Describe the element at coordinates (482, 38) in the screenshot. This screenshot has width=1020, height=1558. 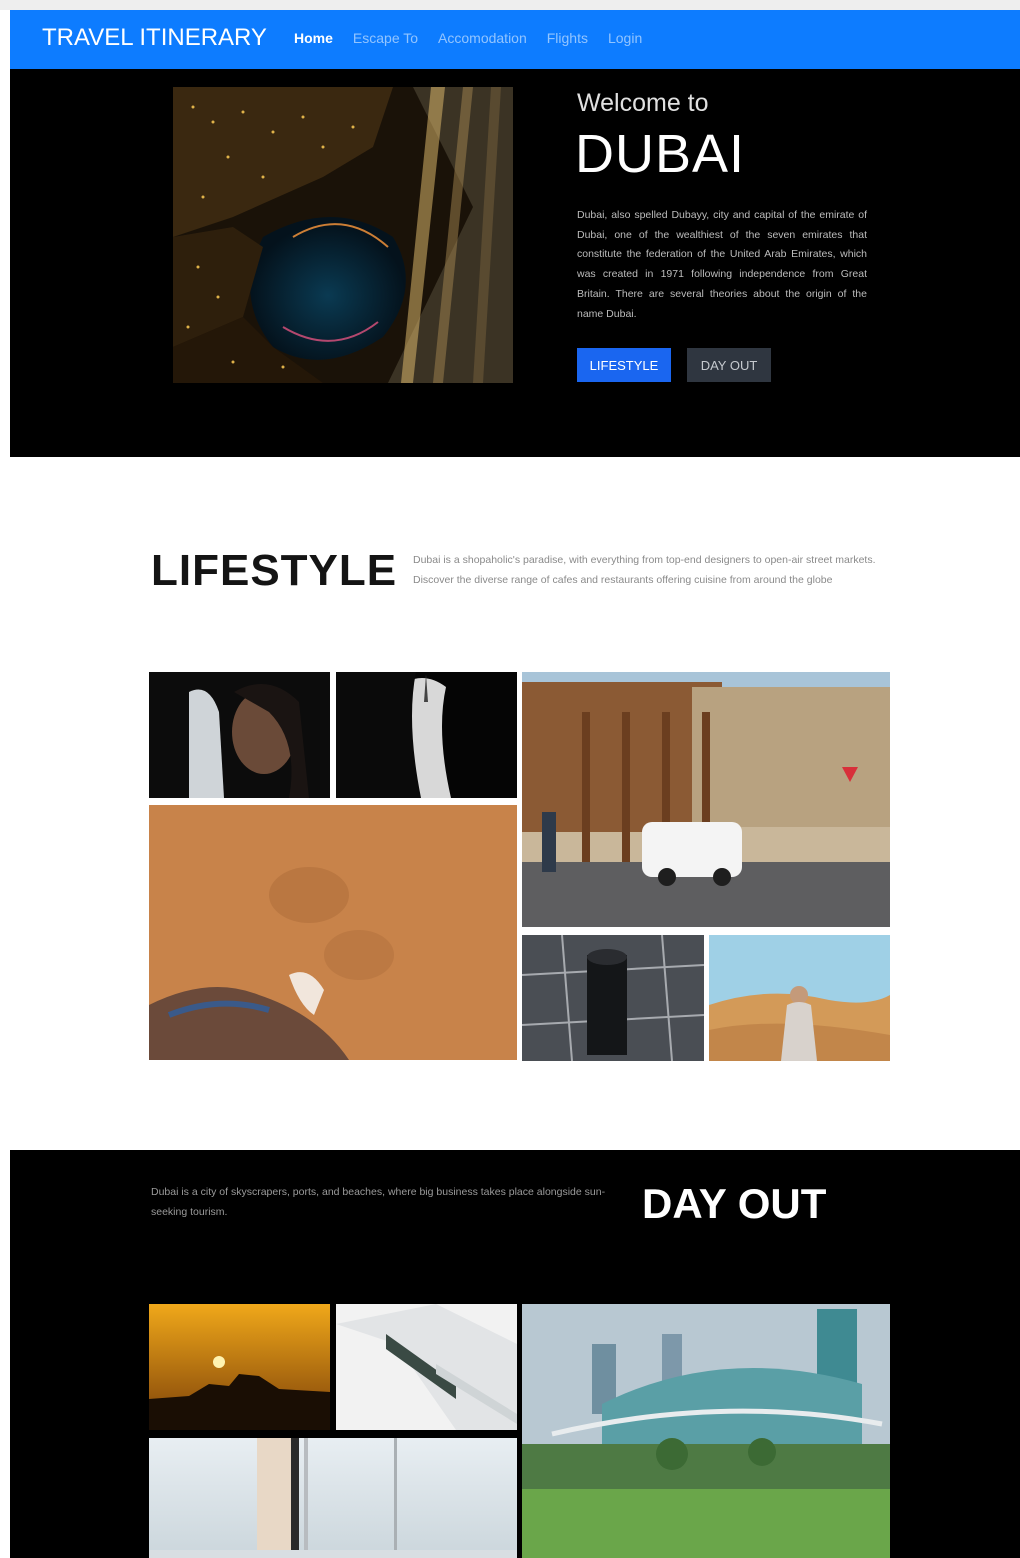
I see `nav-link-accomodation: Accomodation` at that location.